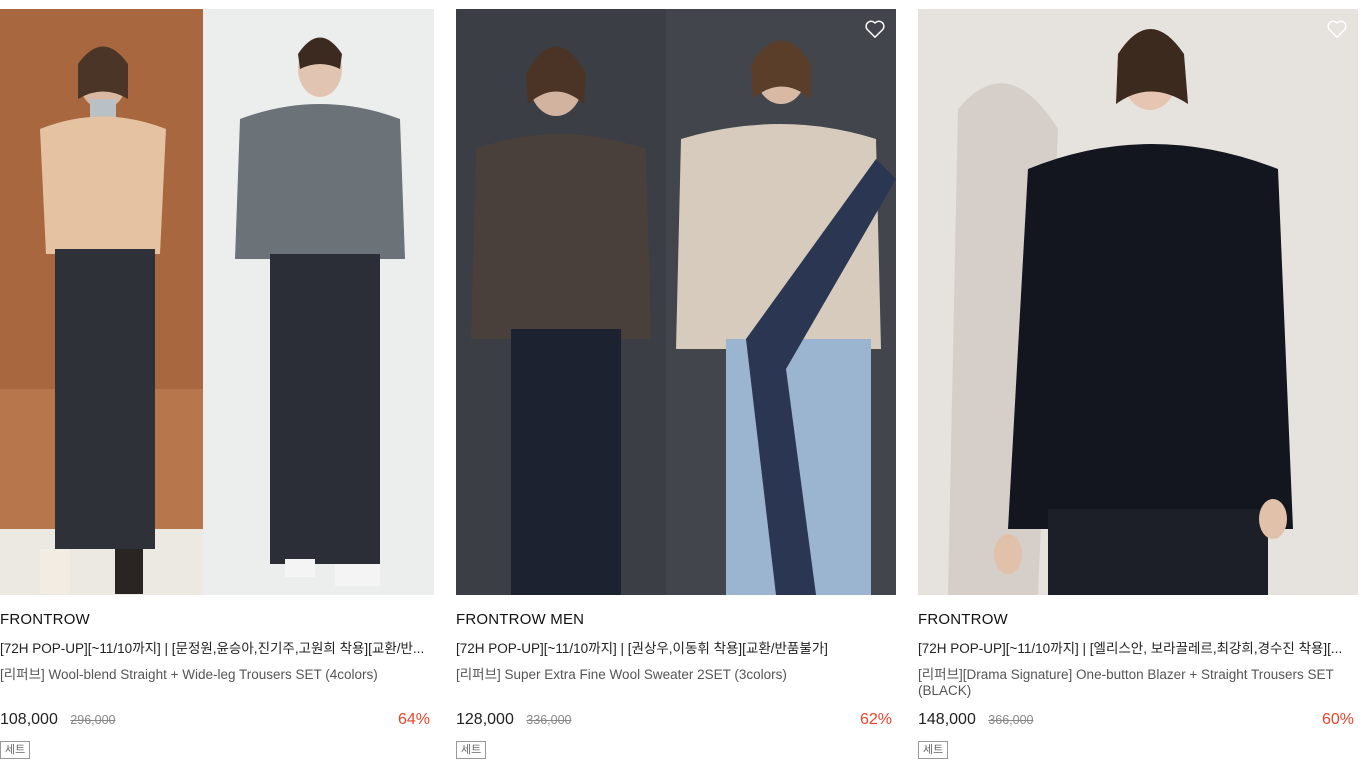 The image size is (1372, 783). Describe the element at coordinates (549, 720) in the screenshot. I see `original-price: 336,000` at that location.